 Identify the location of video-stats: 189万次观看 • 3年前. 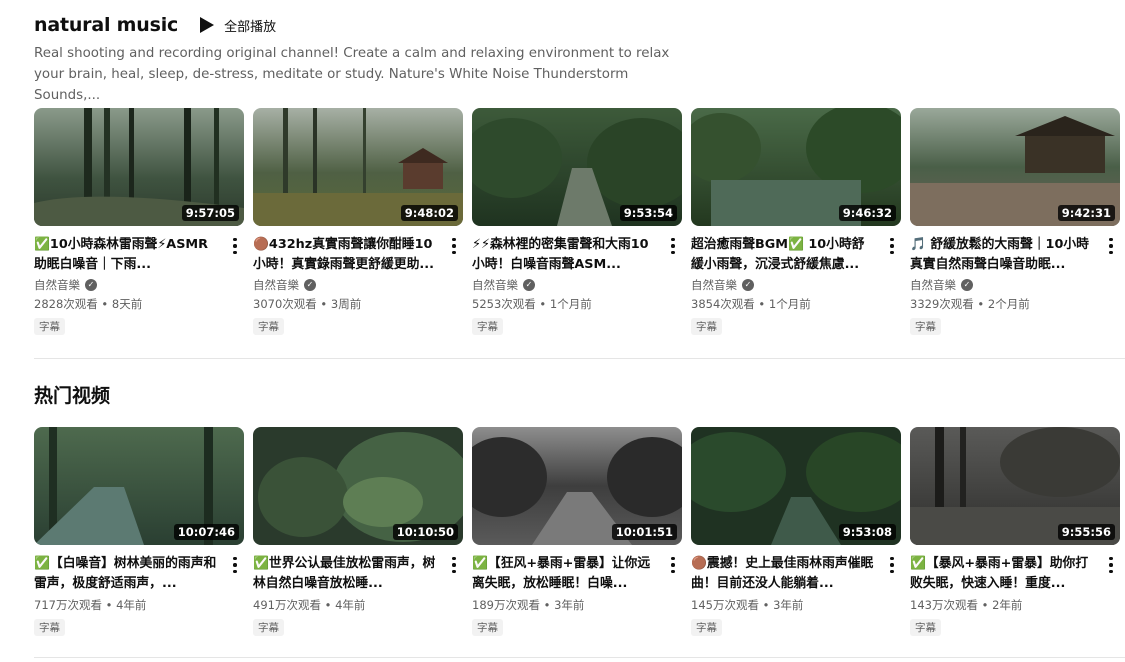
(528, 605).